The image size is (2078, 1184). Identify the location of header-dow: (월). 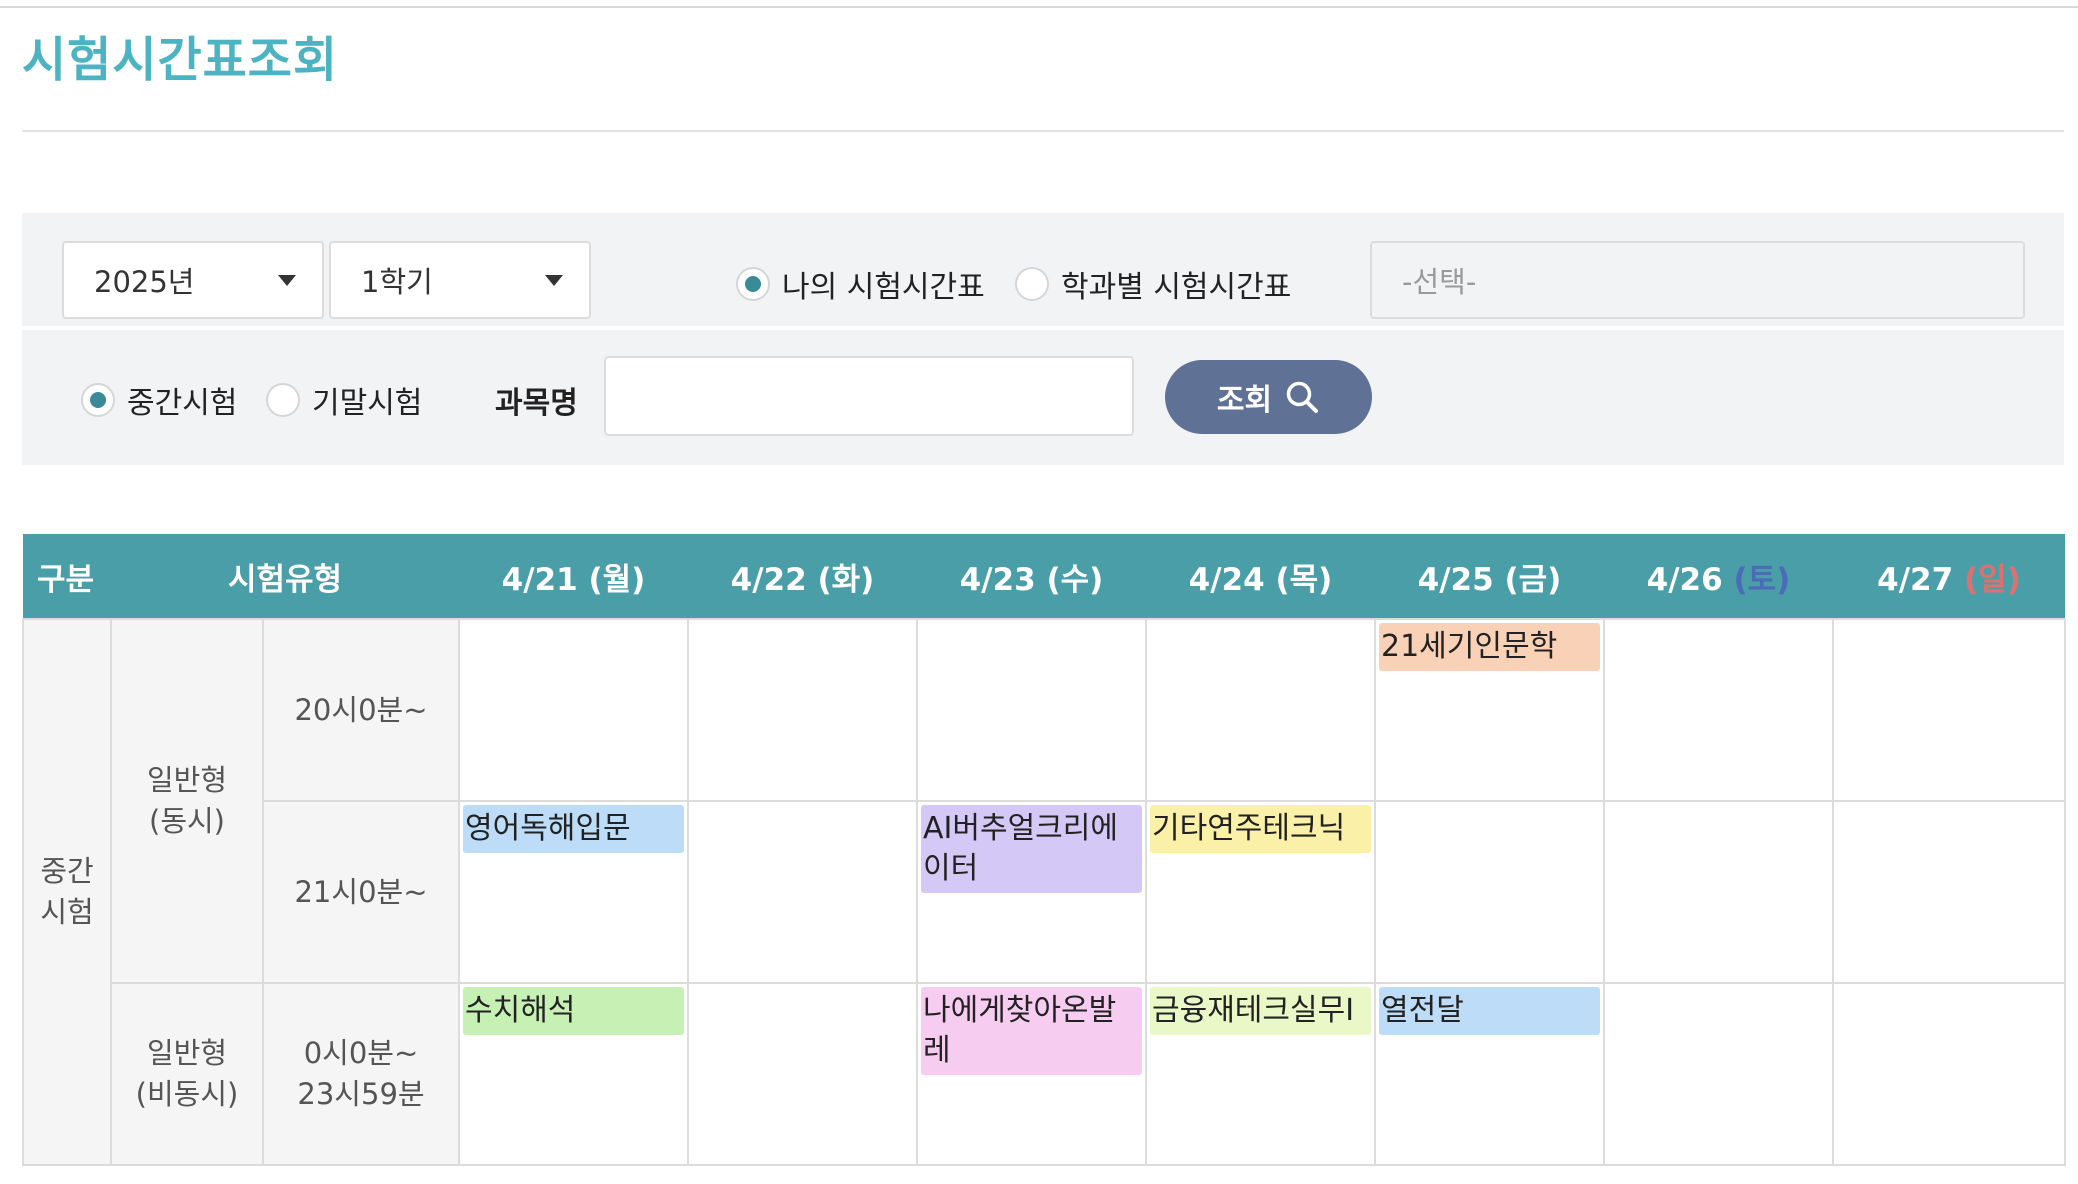
(617, 579).